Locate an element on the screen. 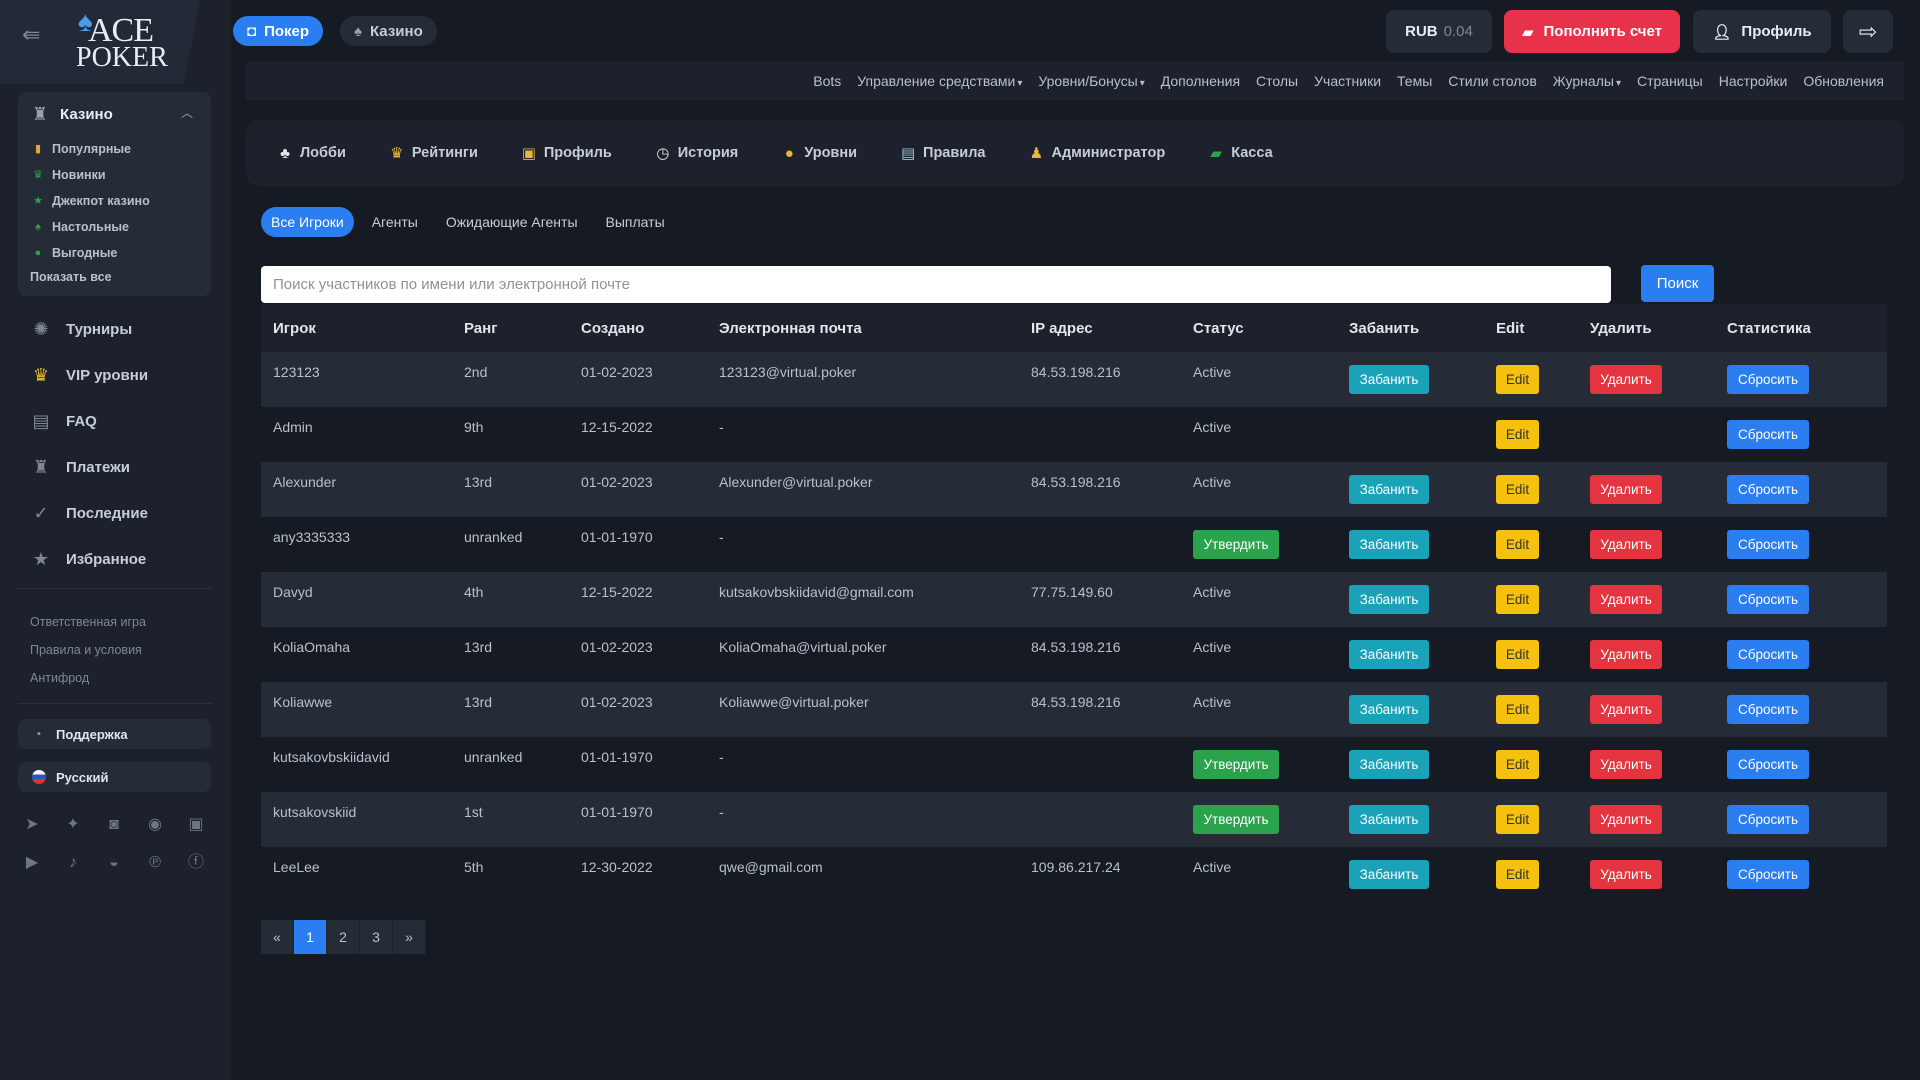  pagination-page-1: 1 is located at coordinates (310, 937).